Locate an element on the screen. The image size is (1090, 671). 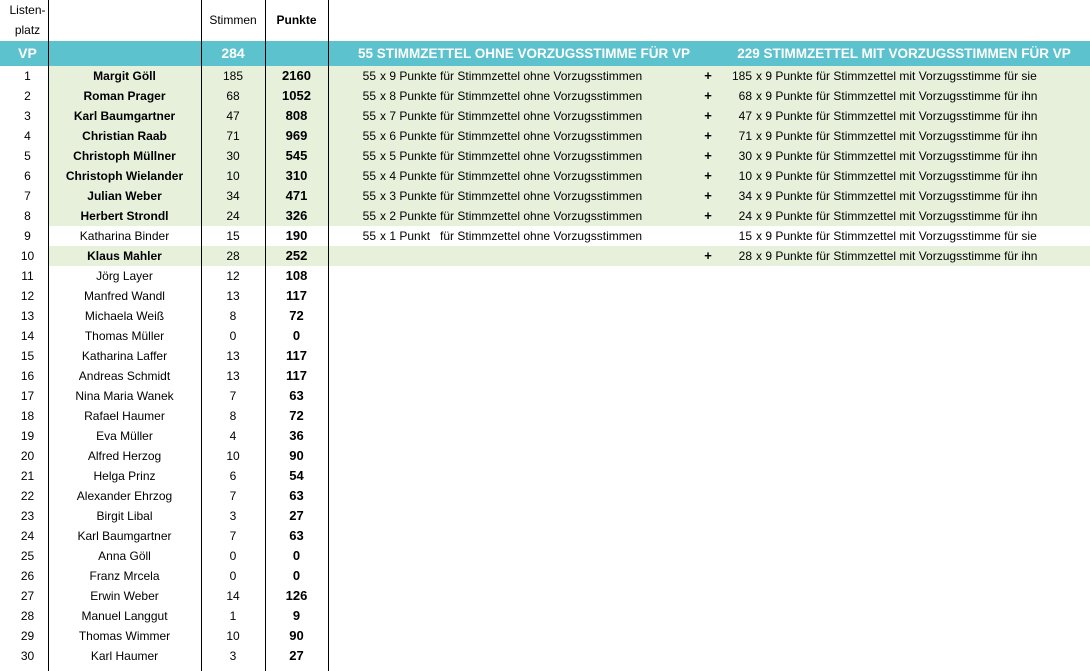
table-row: 14 Thomas Müller 0 0 is located at coordinates (545, 336).